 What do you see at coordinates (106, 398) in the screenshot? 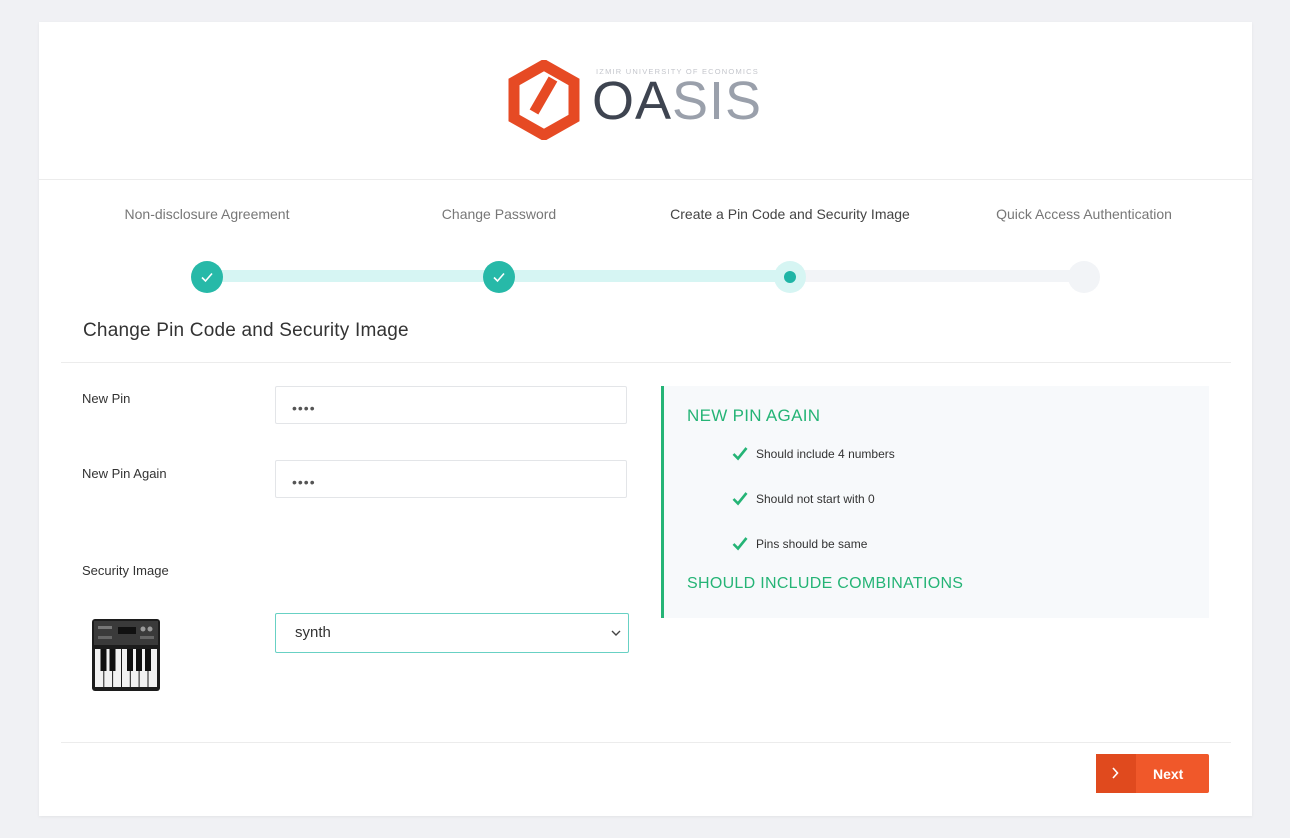
I see `new-pin-label: New Pin` at bounding box center [106, 398].